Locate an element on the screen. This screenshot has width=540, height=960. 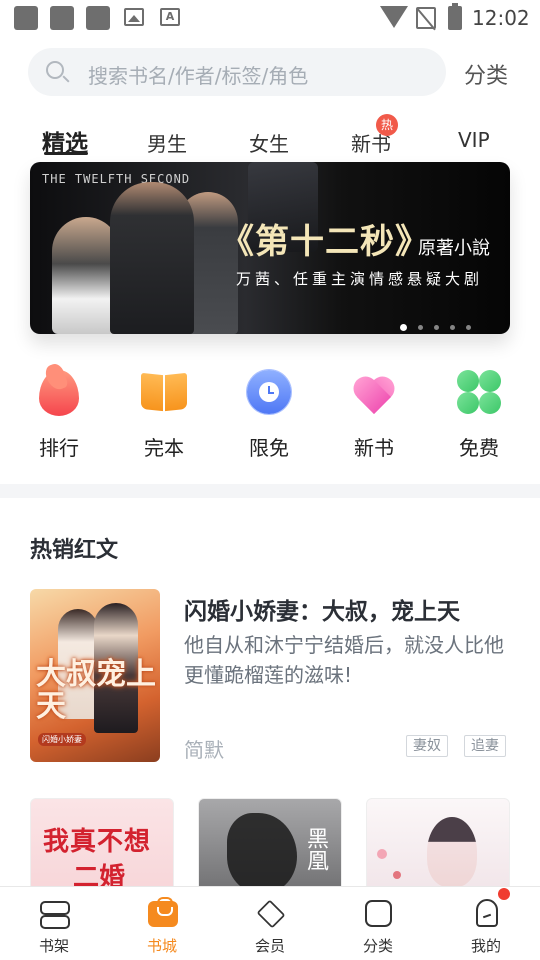
clover-icon is located at coordinates (479, 392).